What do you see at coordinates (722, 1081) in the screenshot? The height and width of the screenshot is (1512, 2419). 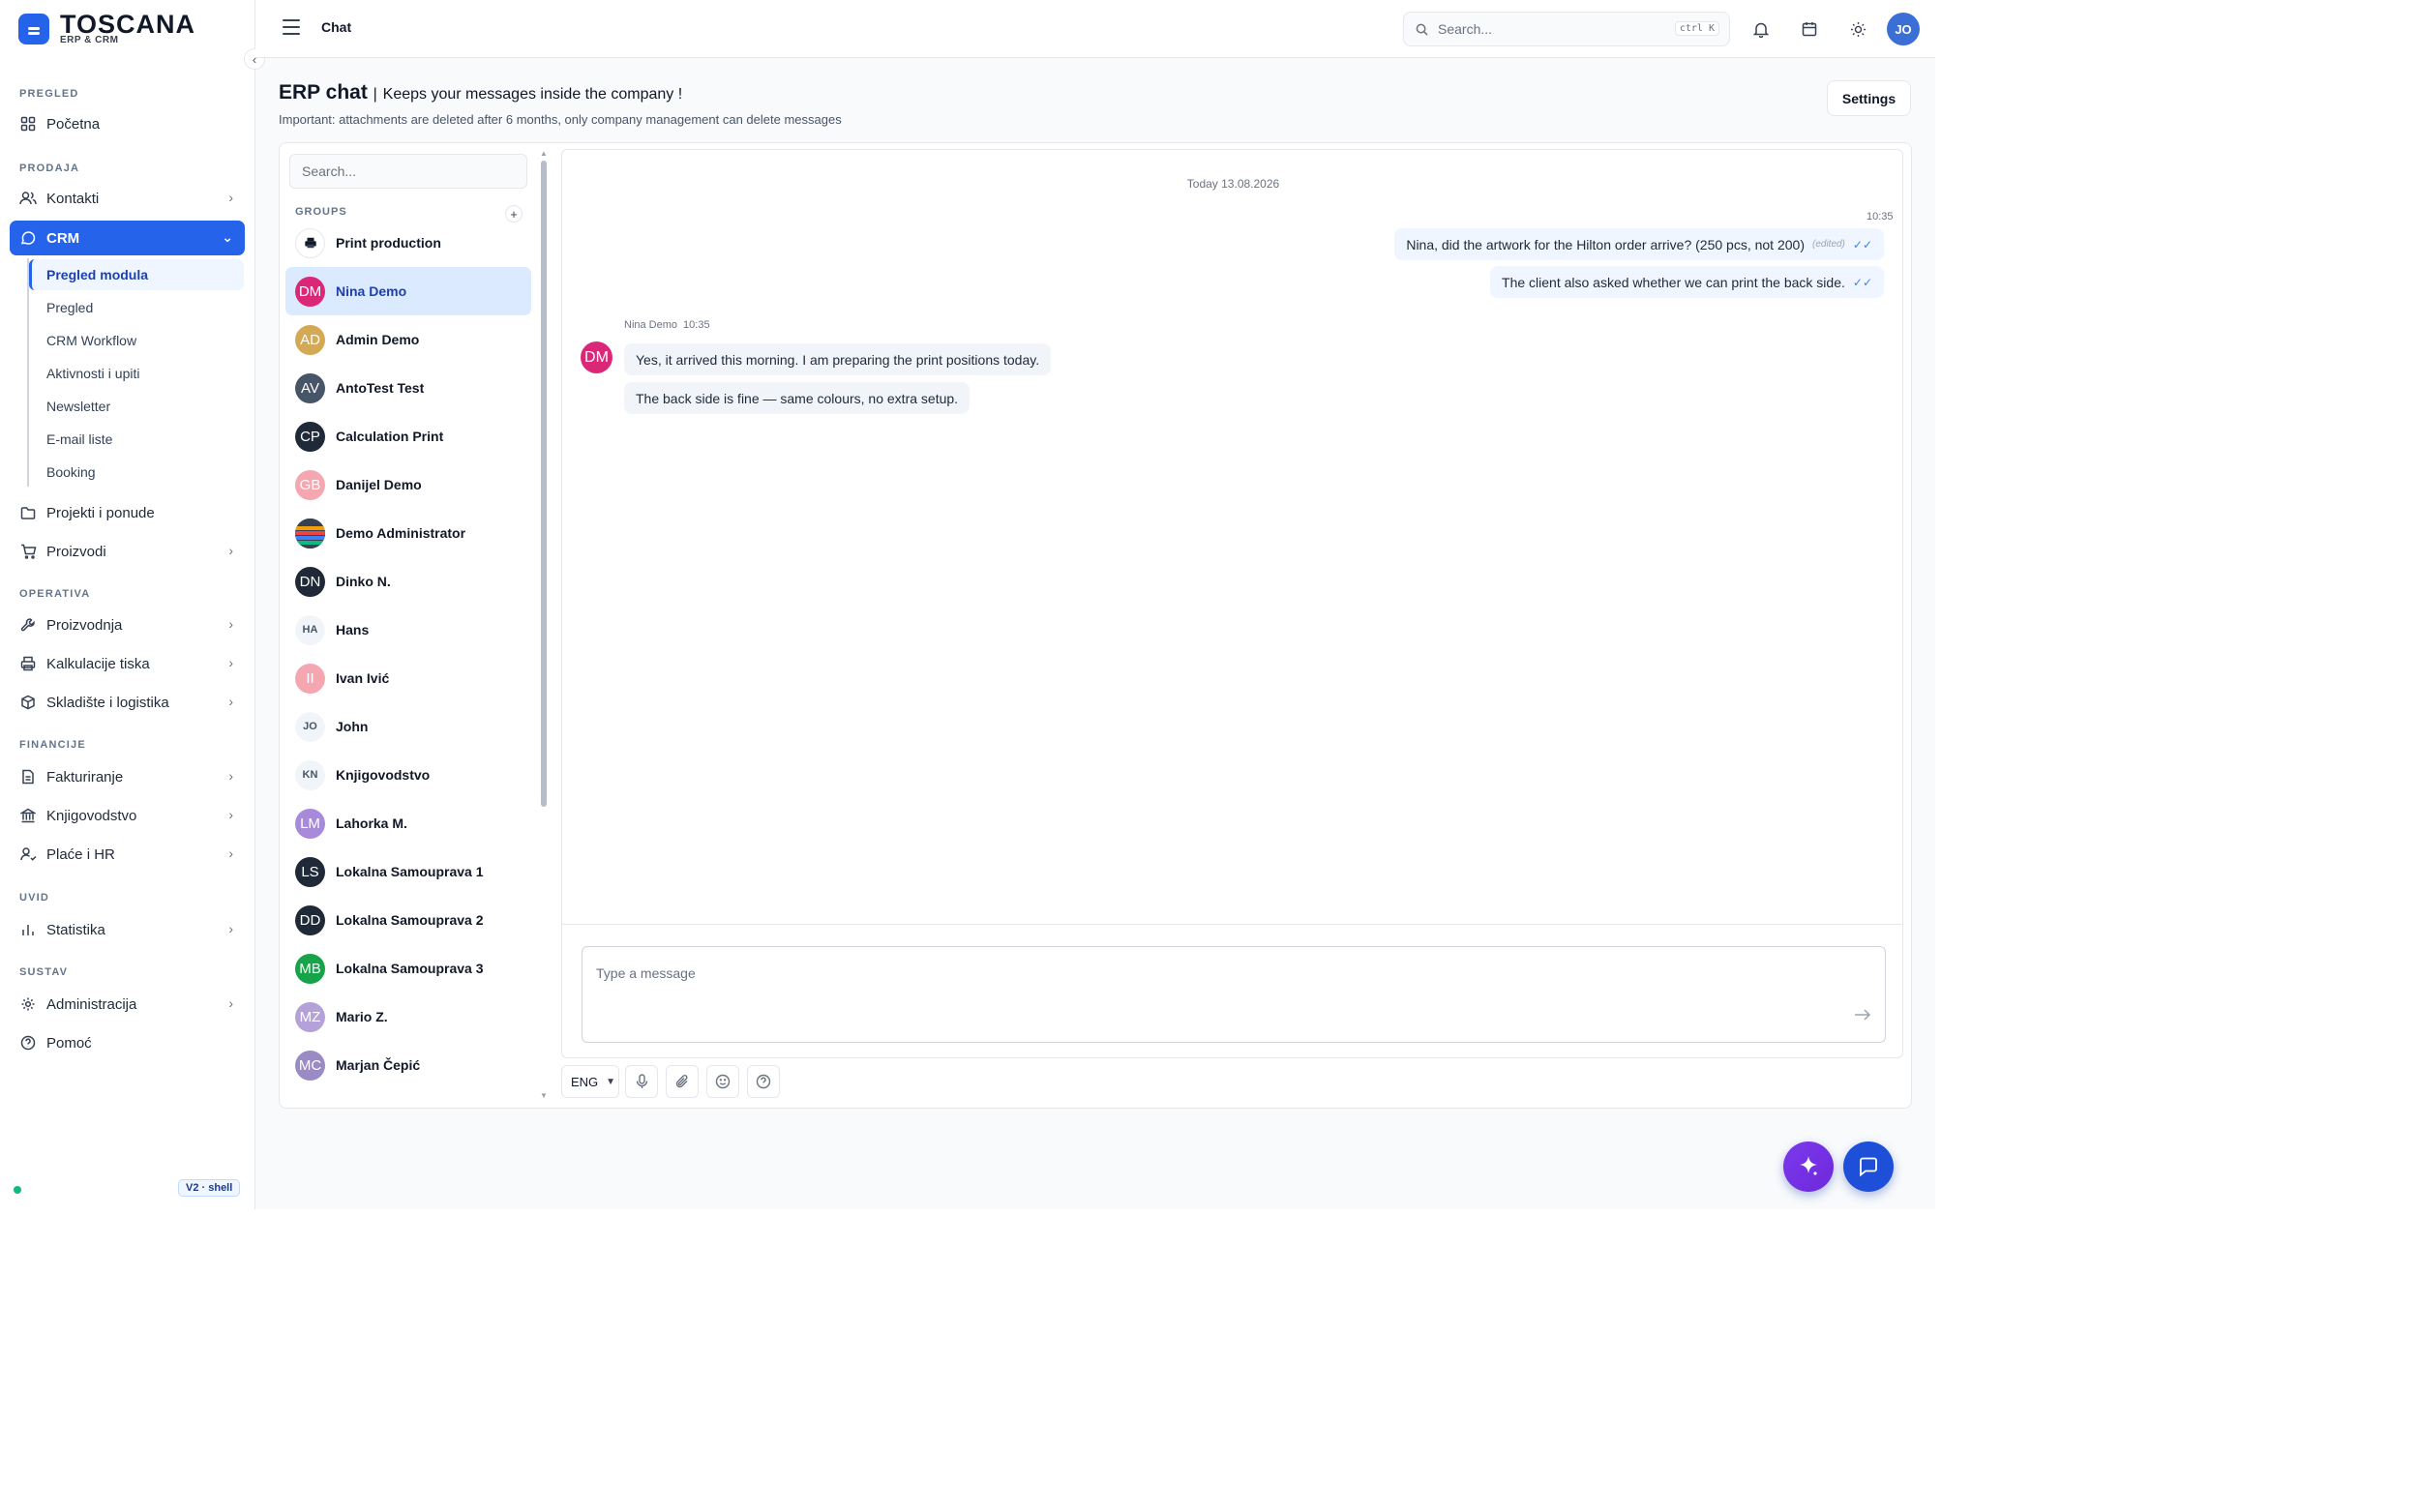 I see `emoji-icon` at bounding box center [722, 1081].